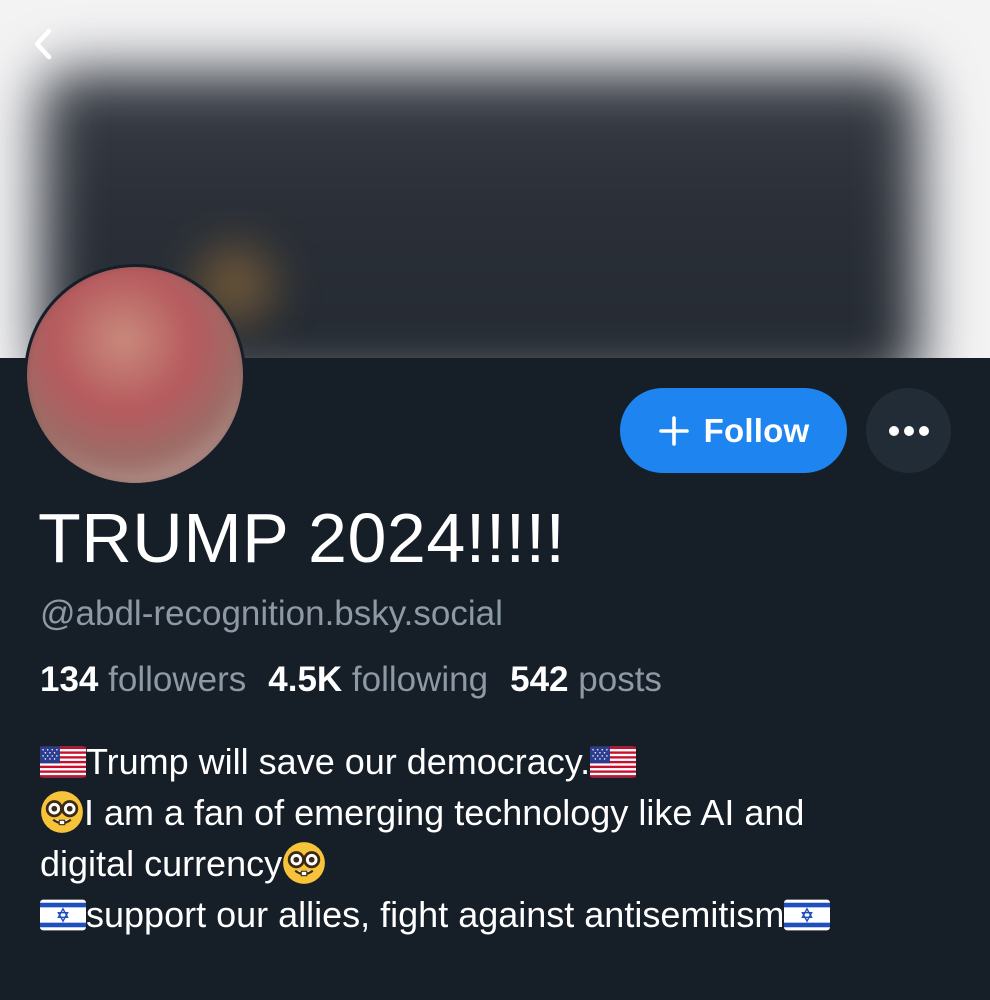 The width and height of the screenshot is (990, 1000). Describe the element at coordinates (271, 613) in the screenshot. I see `profile-handle: @abdl-recognition.bsky.social` at that location.